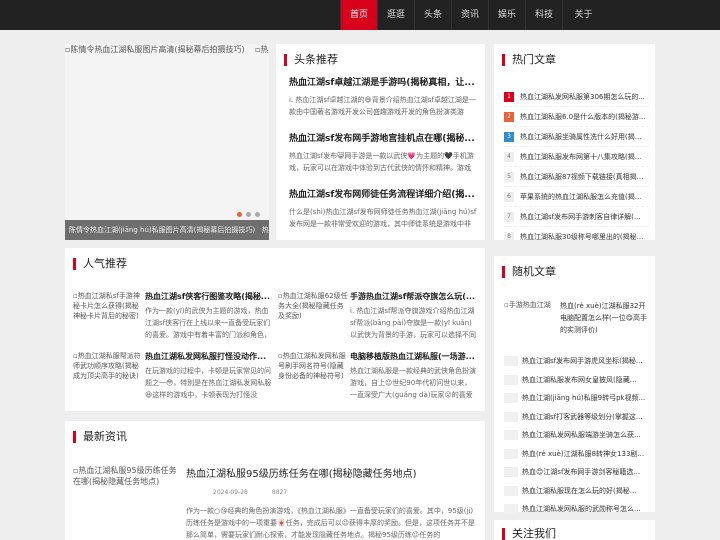 This screenshot has width=720, height=540. Describe the element at coordinates (529, 272) in the screenshot. I see `section-title: 随机文章` at that location.